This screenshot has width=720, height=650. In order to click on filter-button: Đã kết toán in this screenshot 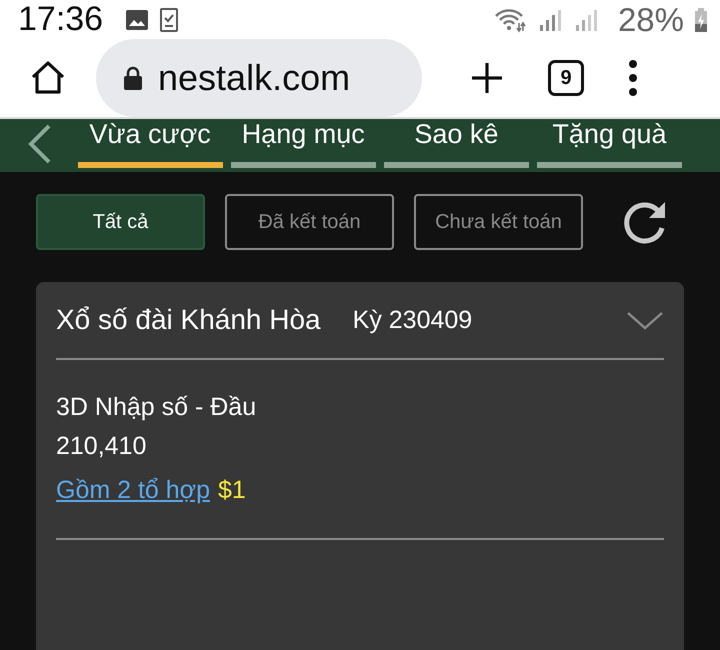, I will do `click(309, 222)`.